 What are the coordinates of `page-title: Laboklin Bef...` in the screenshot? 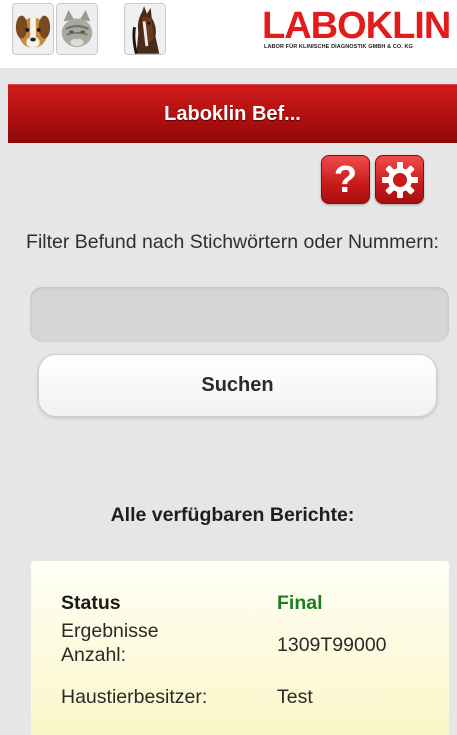 It's located at (232, 113).